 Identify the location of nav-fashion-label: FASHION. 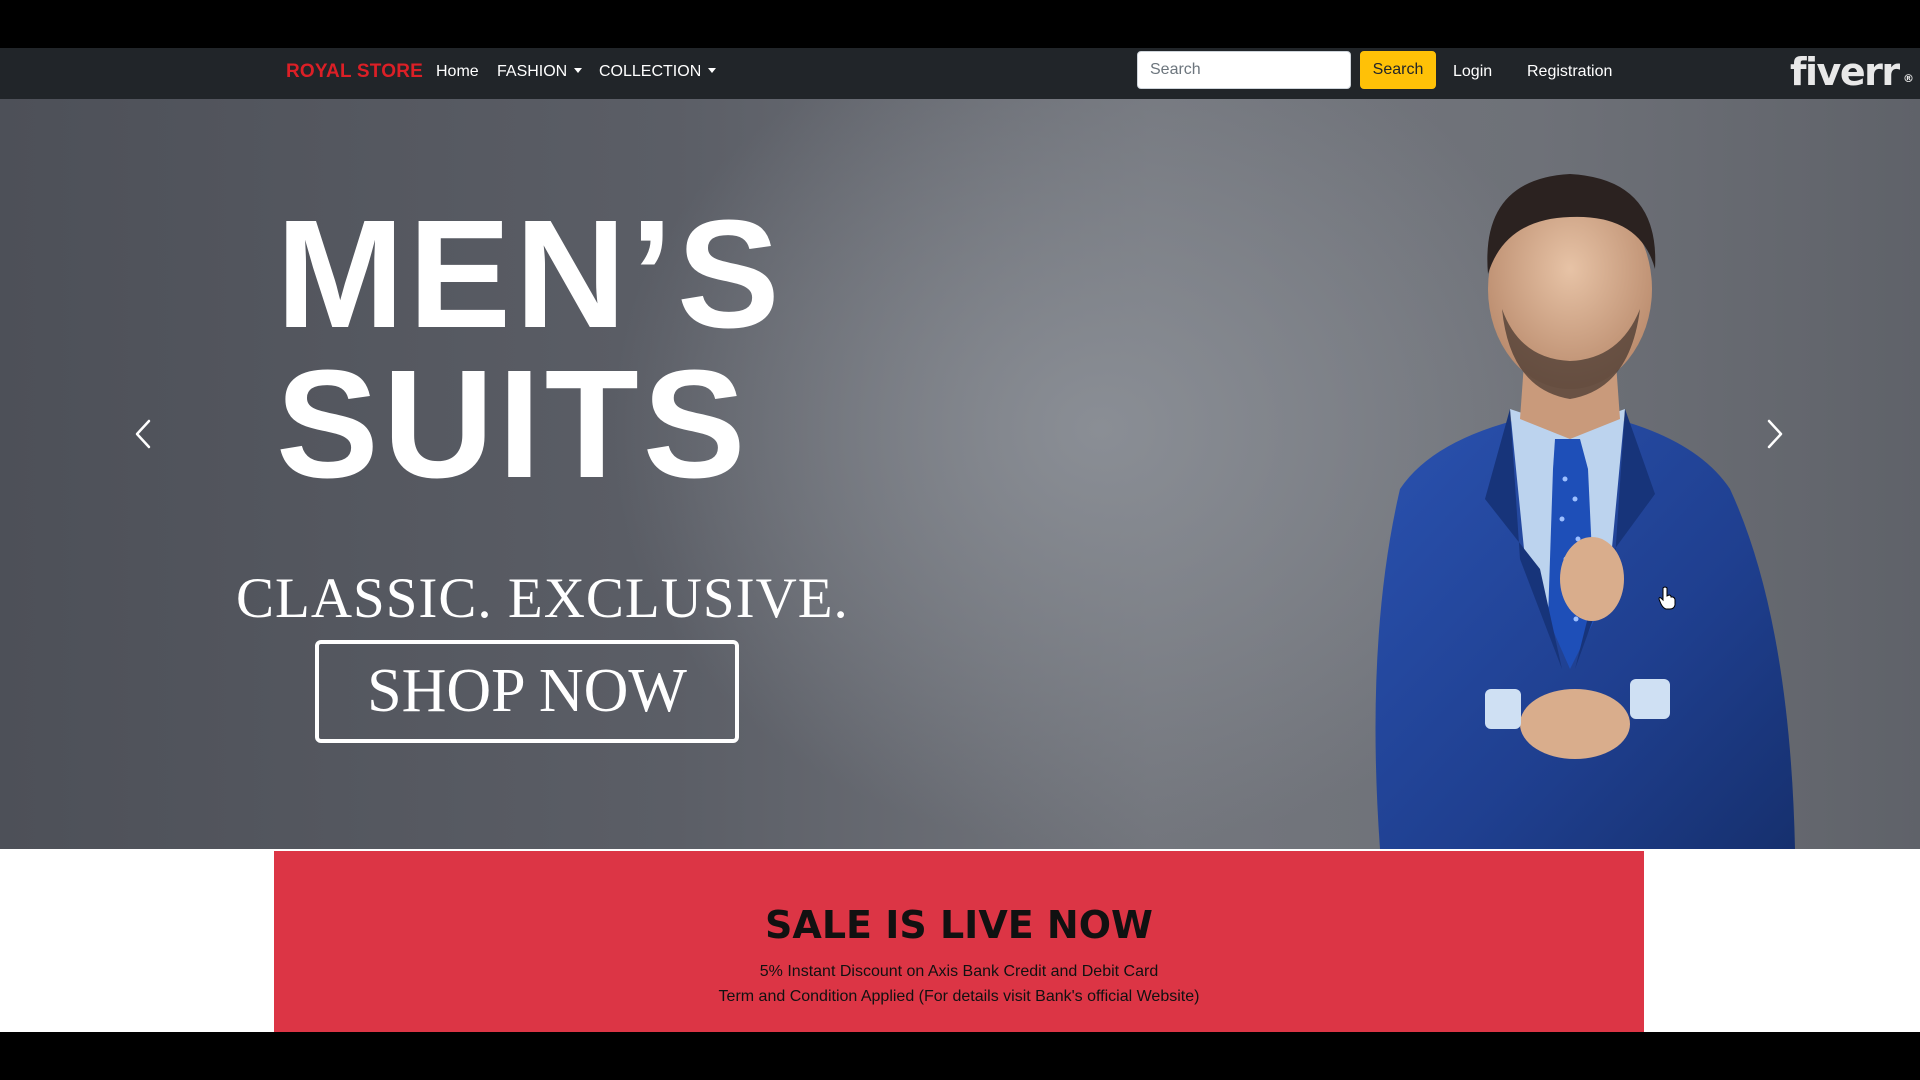
(532, 71).